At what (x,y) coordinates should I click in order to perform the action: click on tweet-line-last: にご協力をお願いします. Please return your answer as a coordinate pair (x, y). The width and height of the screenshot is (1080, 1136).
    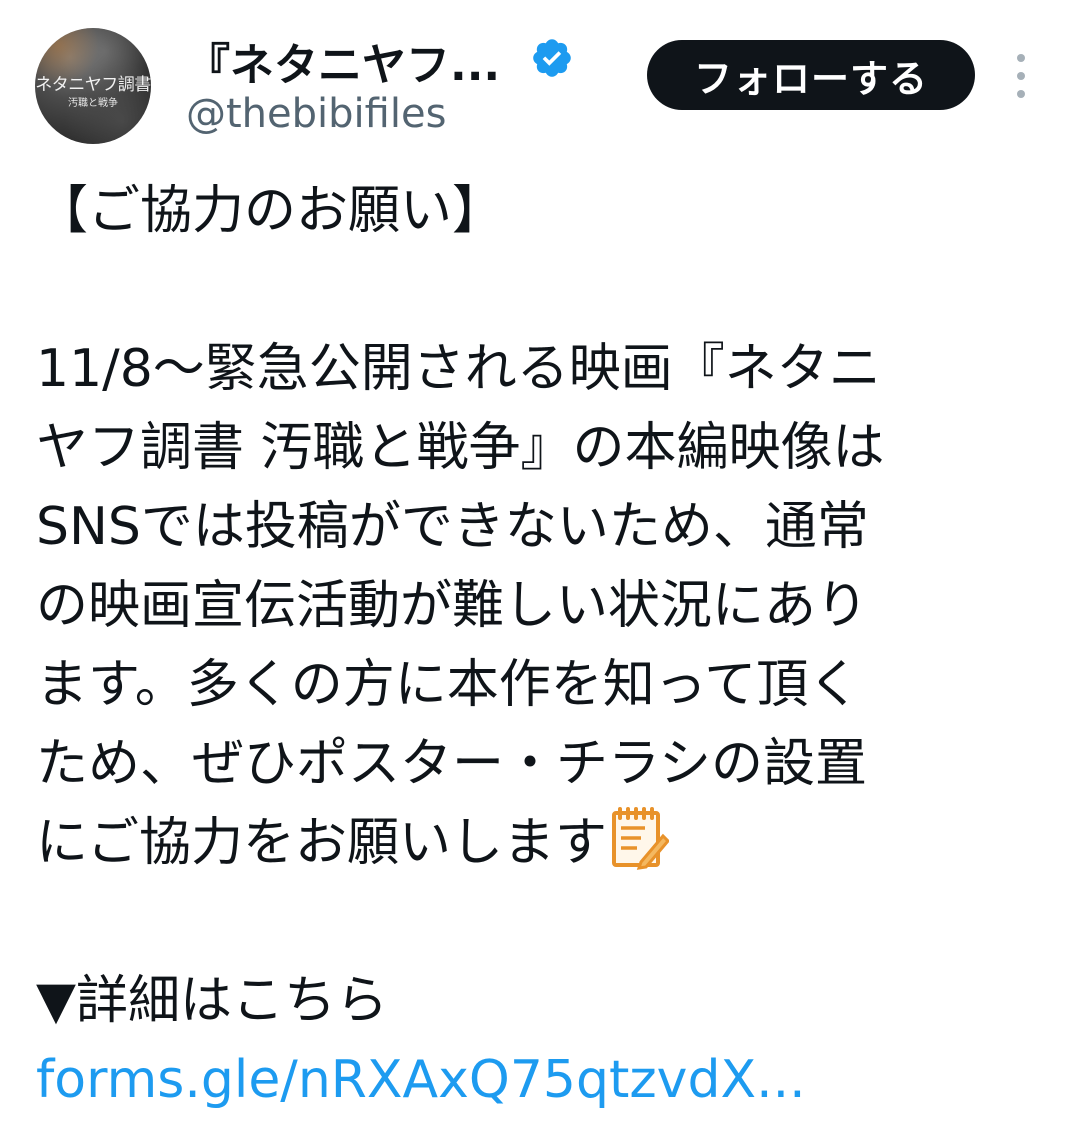
    Looking at the image, I should click on (541, 843).